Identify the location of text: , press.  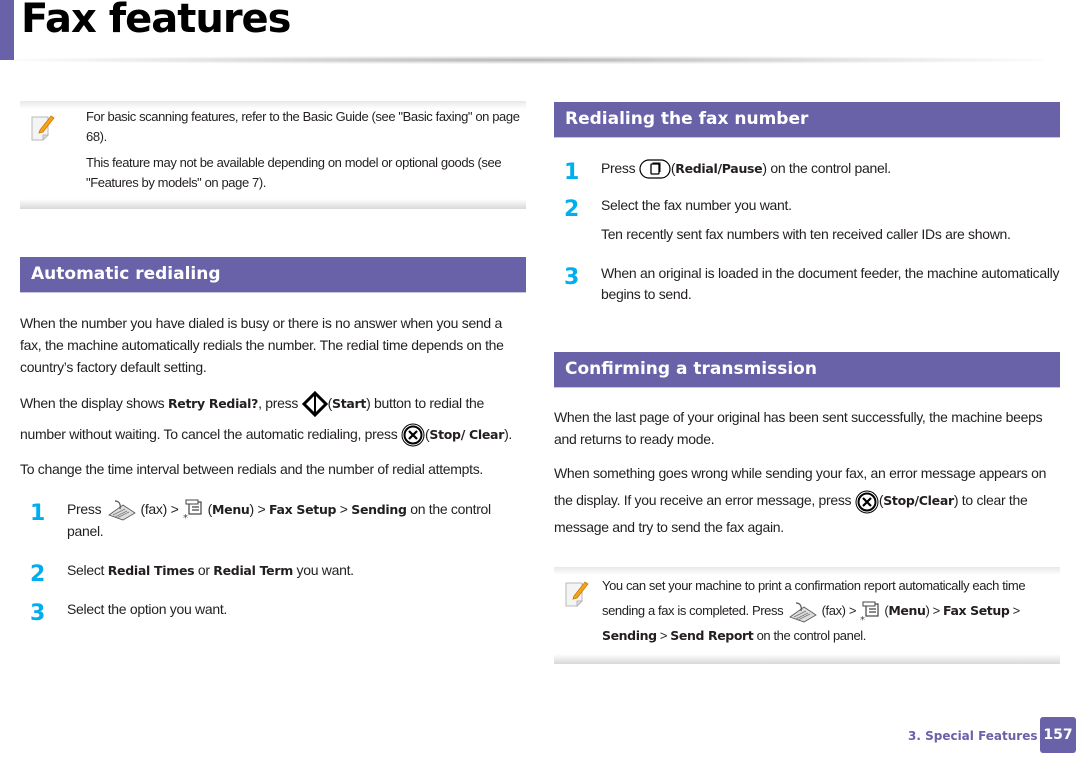
(280, 403).